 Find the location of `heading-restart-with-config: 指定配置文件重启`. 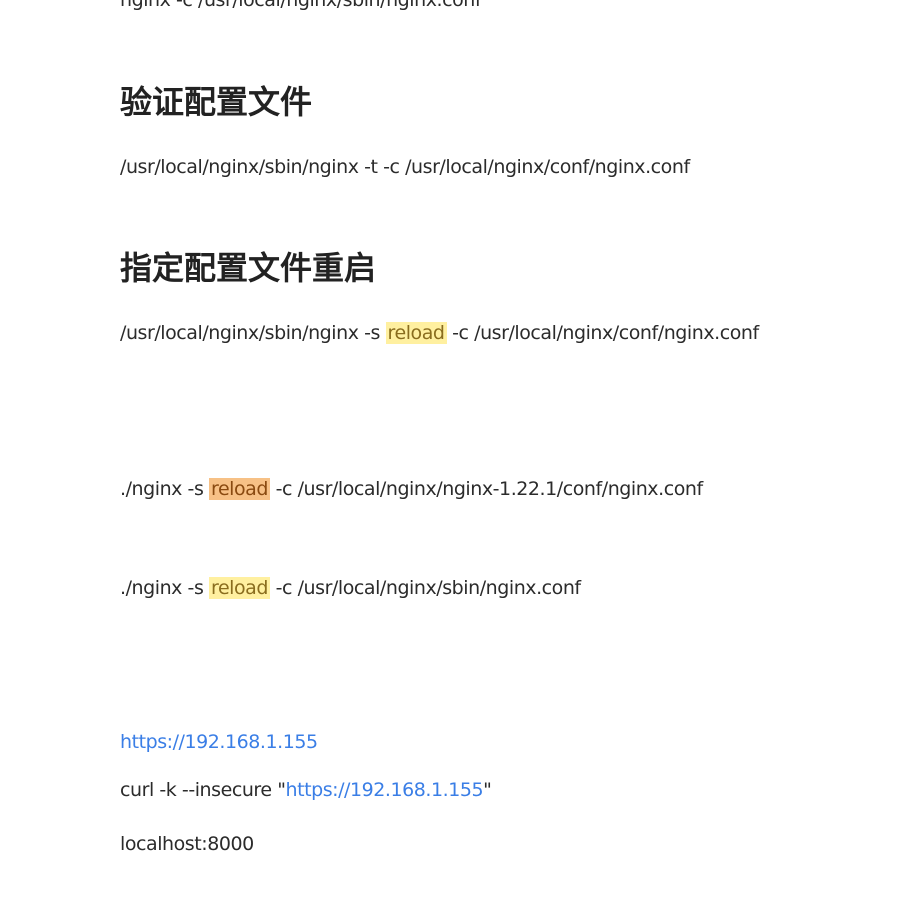

heading-restart-with-config: 指定配置文件重启 is located at coordinates (248, 268).